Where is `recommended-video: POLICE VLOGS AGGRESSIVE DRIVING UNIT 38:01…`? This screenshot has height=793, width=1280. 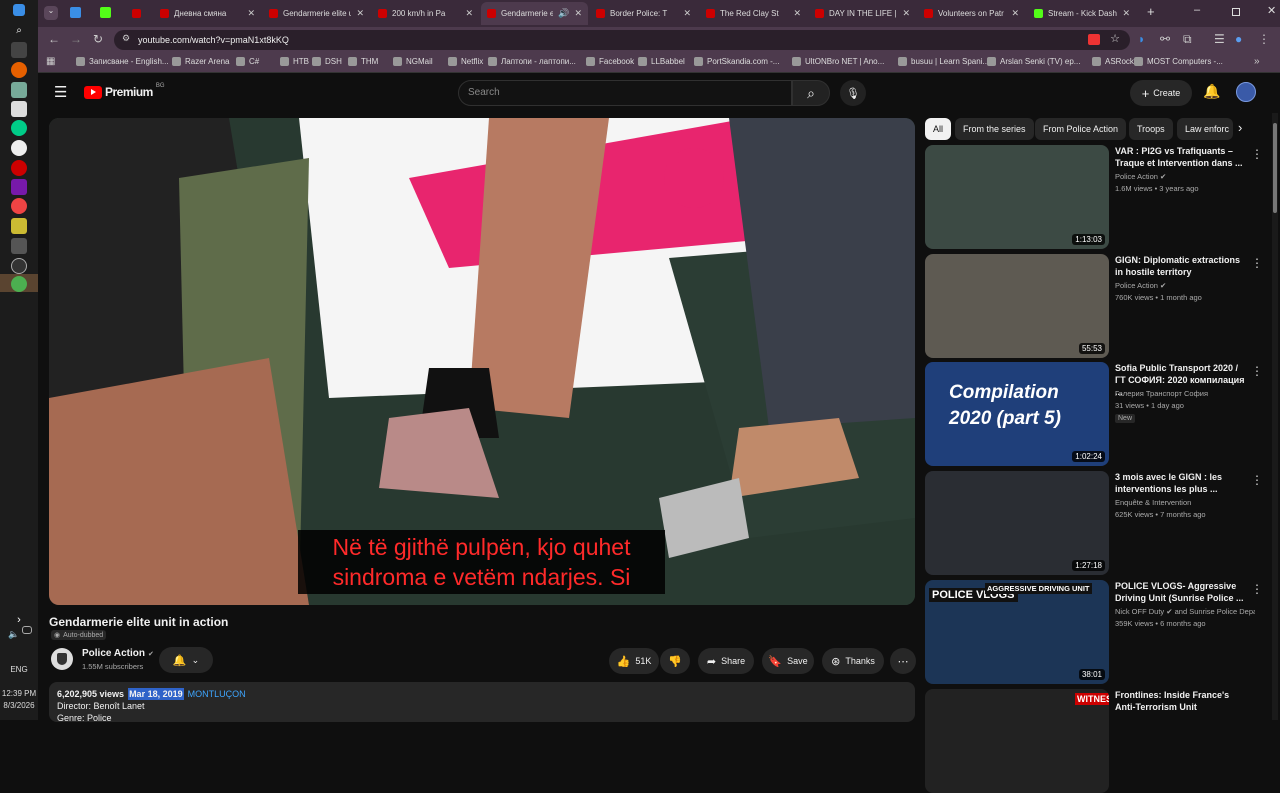 recommended-video: POLICE VLOGS AGGRESSIVE DRIVING UNIT 38:01… is located at coordinates (1095, 632).